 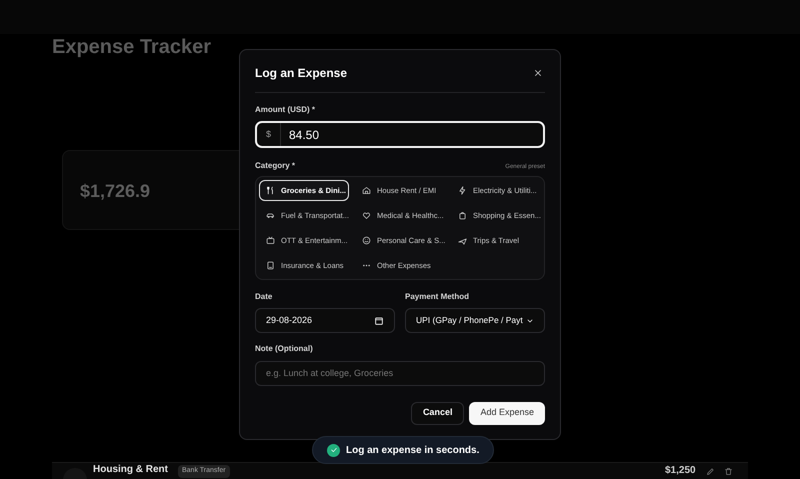 I want to click on payment-dropdown: UPI (GPay / PhonePe / Payt, so click(x=475, y=320).